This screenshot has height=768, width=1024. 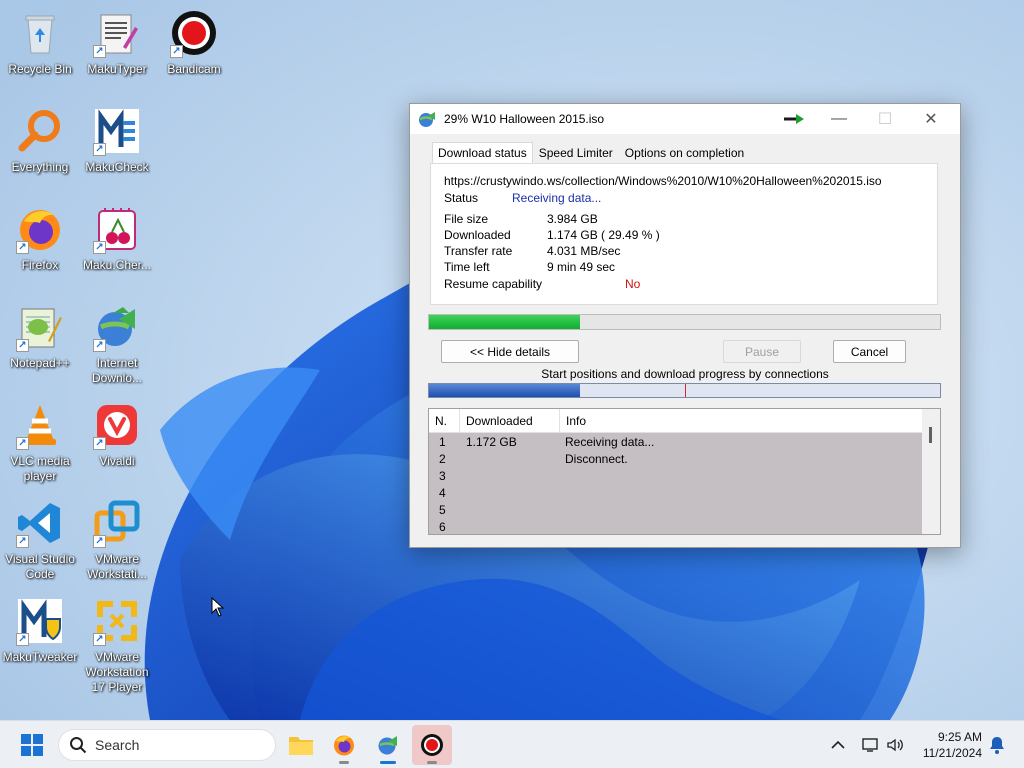 I want to click on clock-time: 9:25 AM, so click(x=959, y=737).